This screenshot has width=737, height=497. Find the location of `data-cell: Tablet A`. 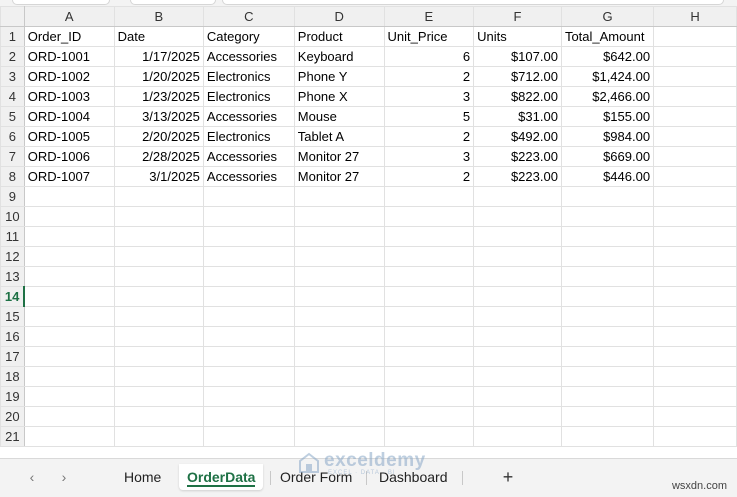

data-cell: Tablet A is located at coordinates (339, 136).